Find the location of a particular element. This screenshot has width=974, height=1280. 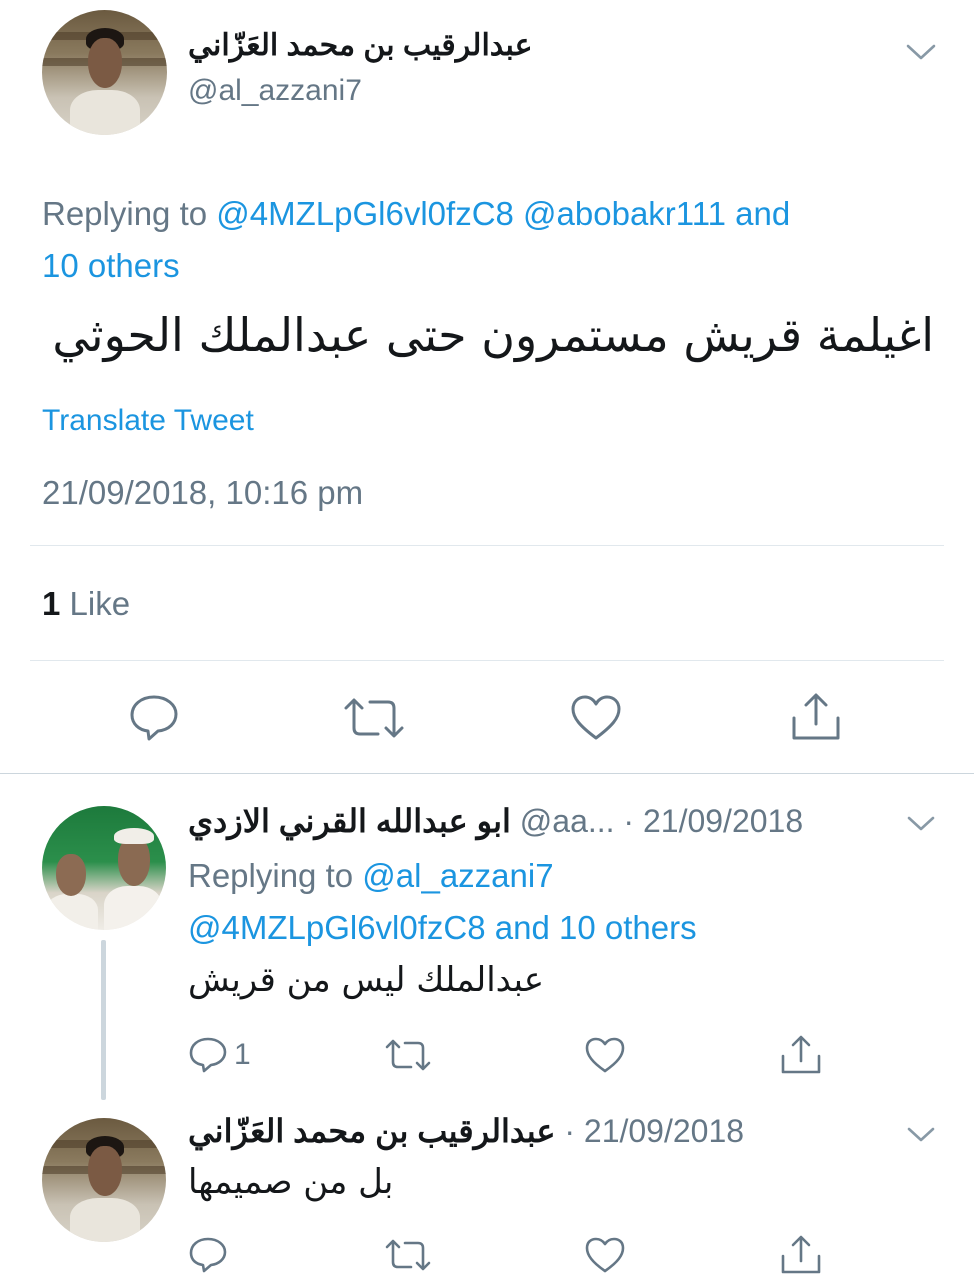

replying-users: @4MZLpGl6vl0fzC8 @abobakr111 and is located at coordinates (503, 213).